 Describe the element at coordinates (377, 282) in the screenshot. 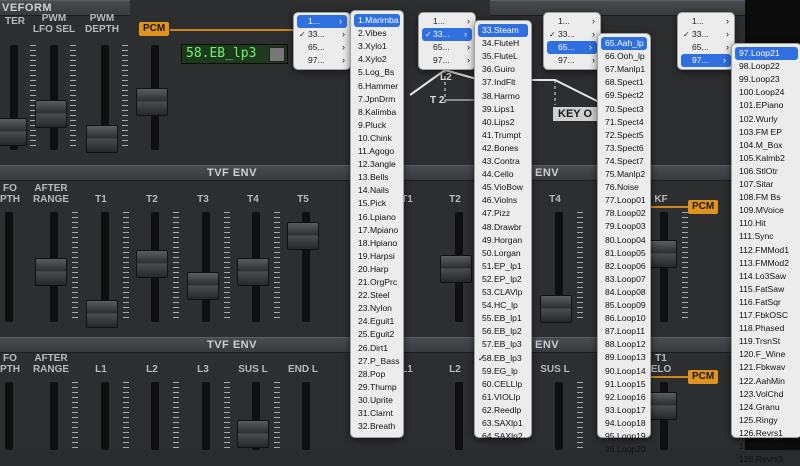

I see `wave-menu-item: 21.OrgPrc` at that location.